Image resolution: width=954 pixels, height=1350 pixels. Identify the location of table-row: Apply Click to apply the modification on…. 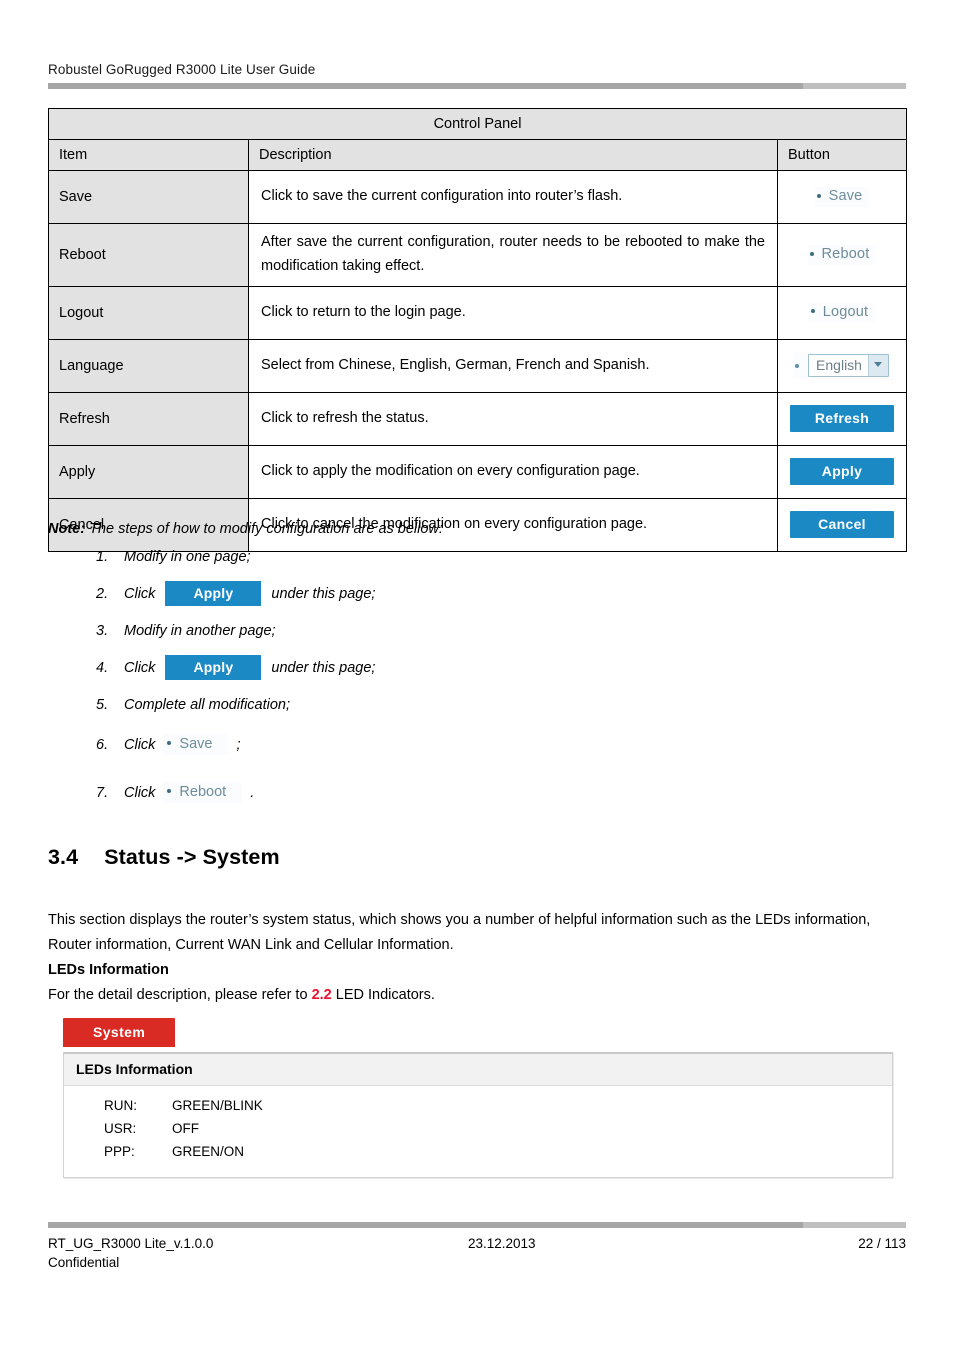
(478, 471).